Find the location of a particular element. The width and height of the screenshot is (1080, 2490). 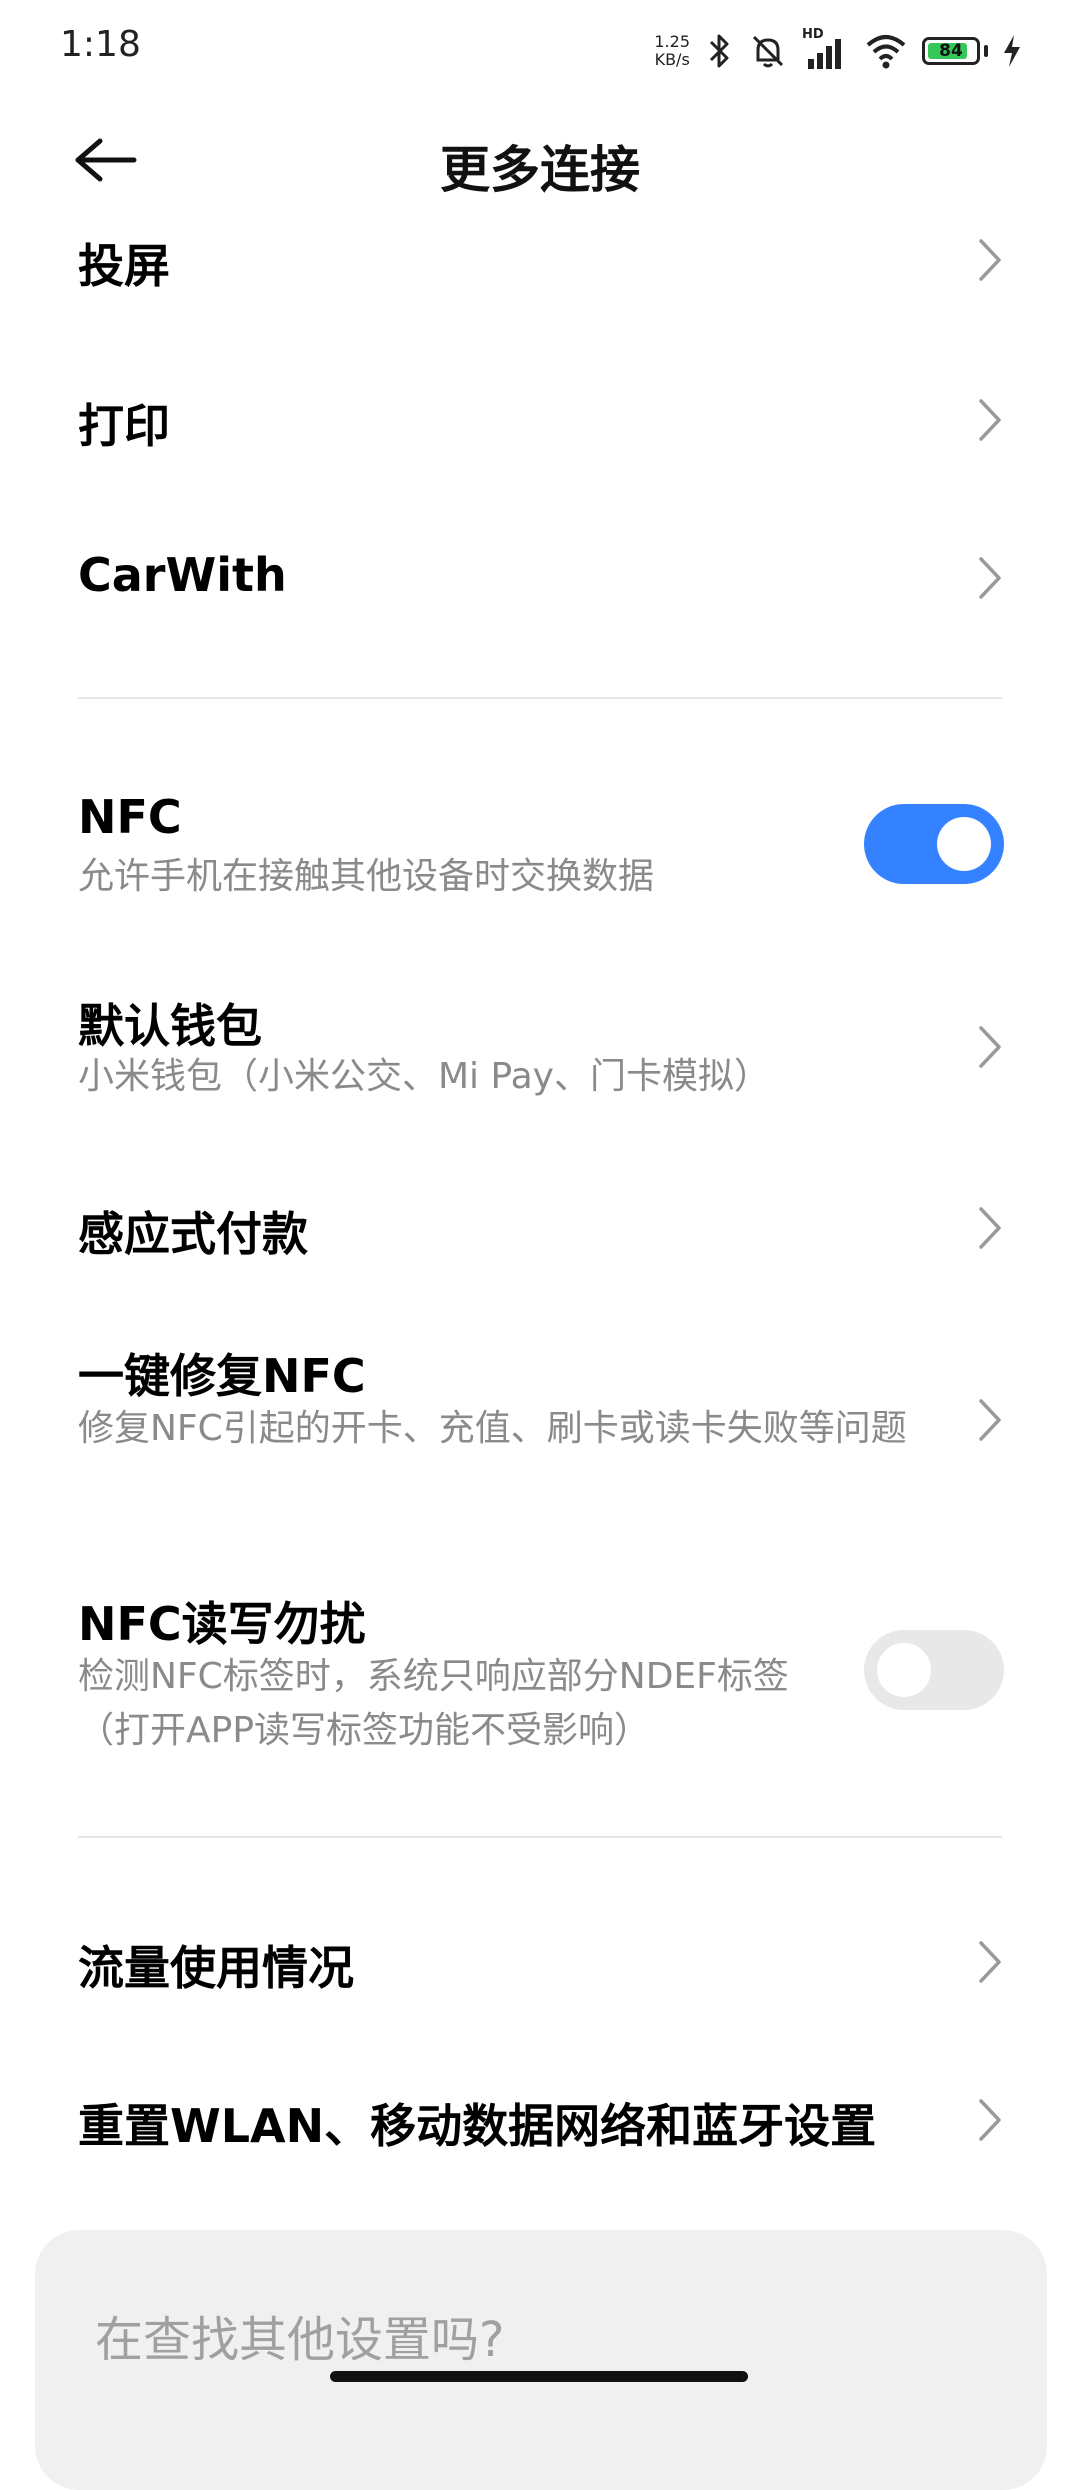

nfc-dnd-title: NFC读写勿扰 is located at coordinates (222, 1624).